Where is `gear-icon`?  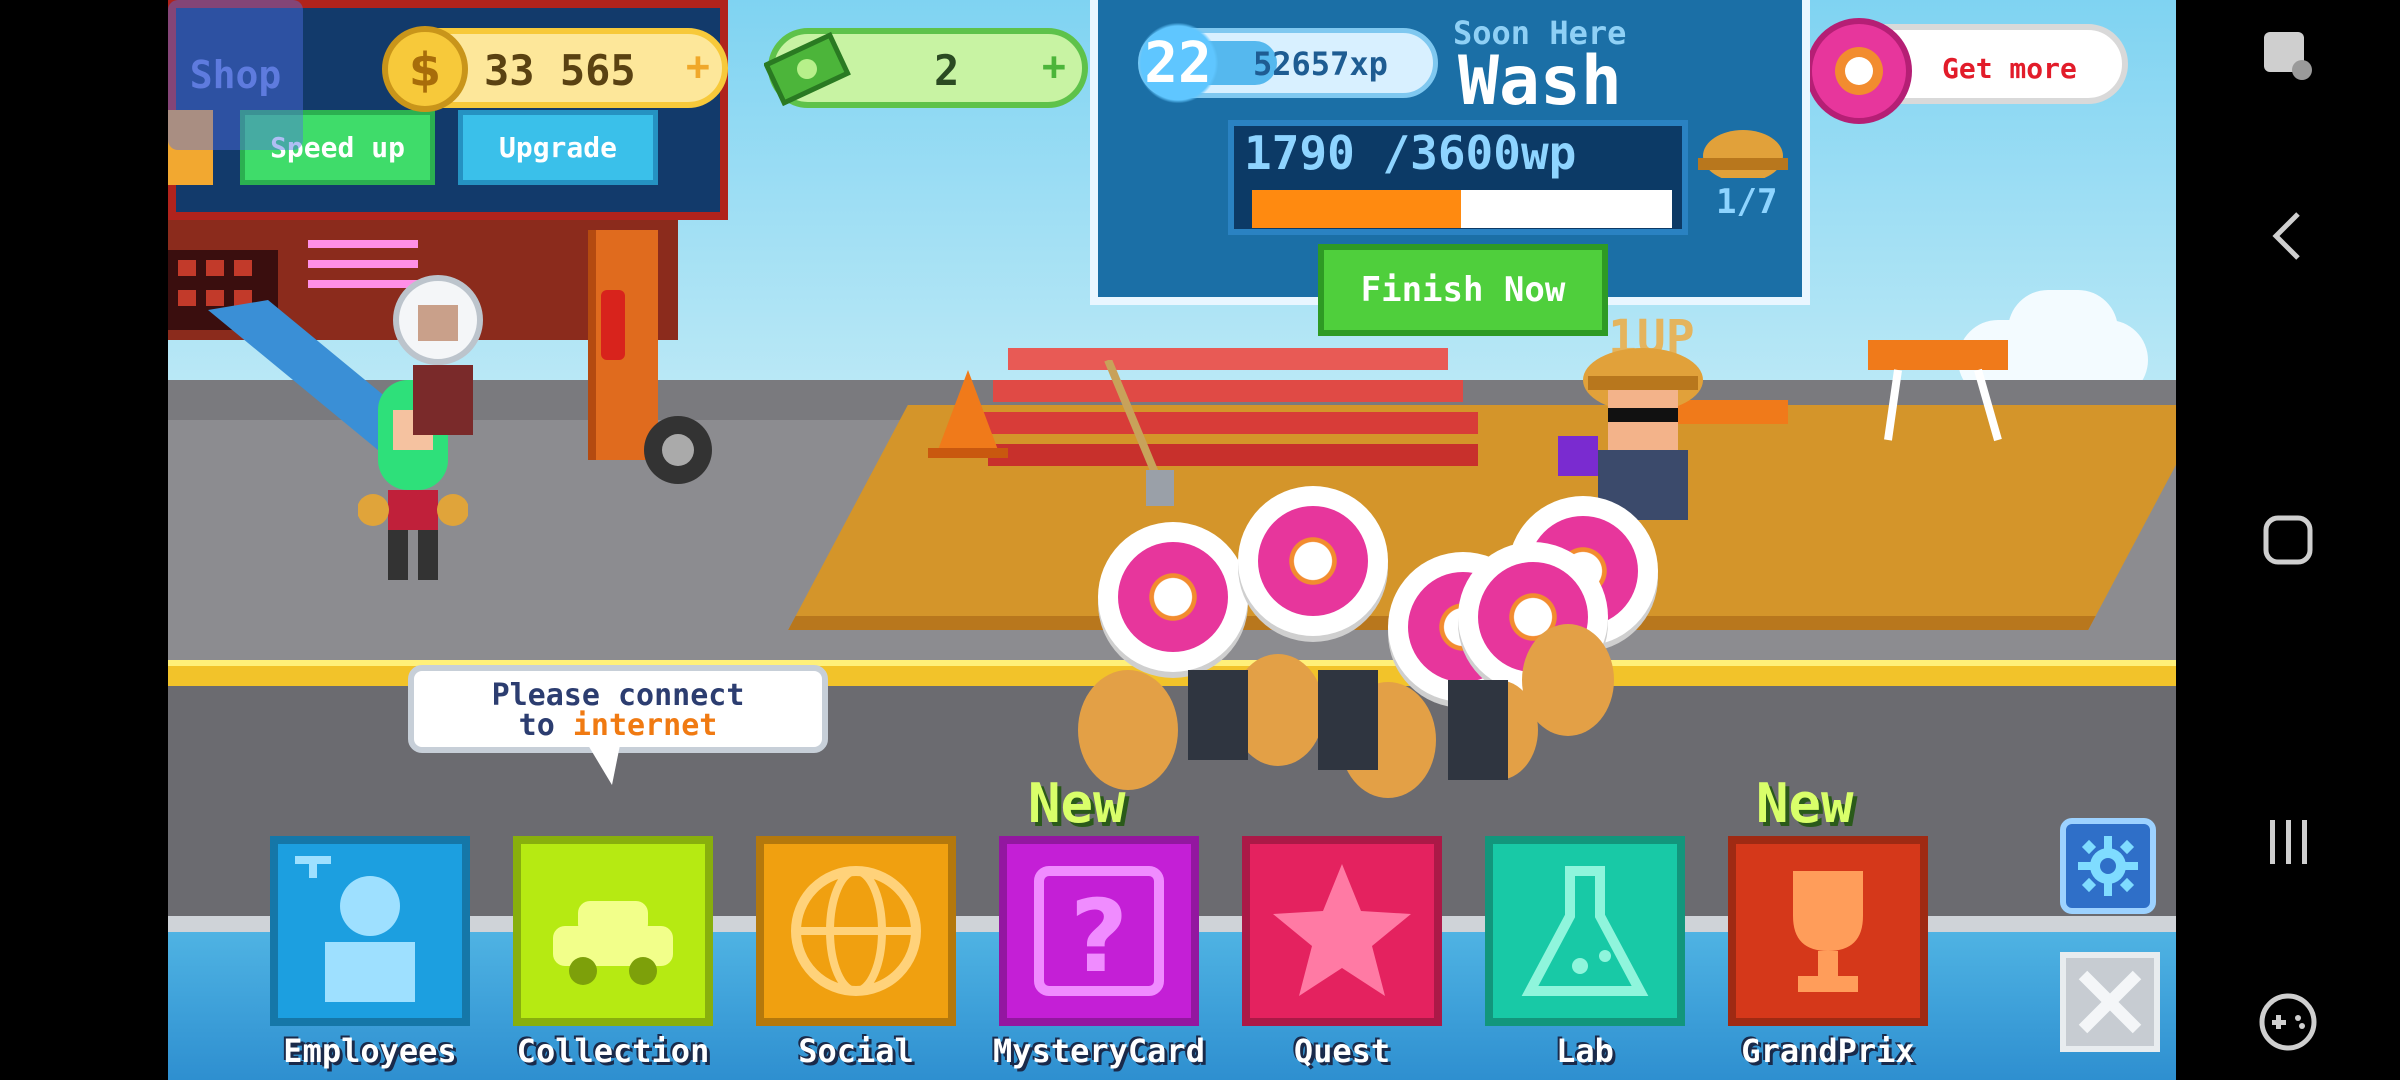 gear-icon is located at coordinates (2108, 866).